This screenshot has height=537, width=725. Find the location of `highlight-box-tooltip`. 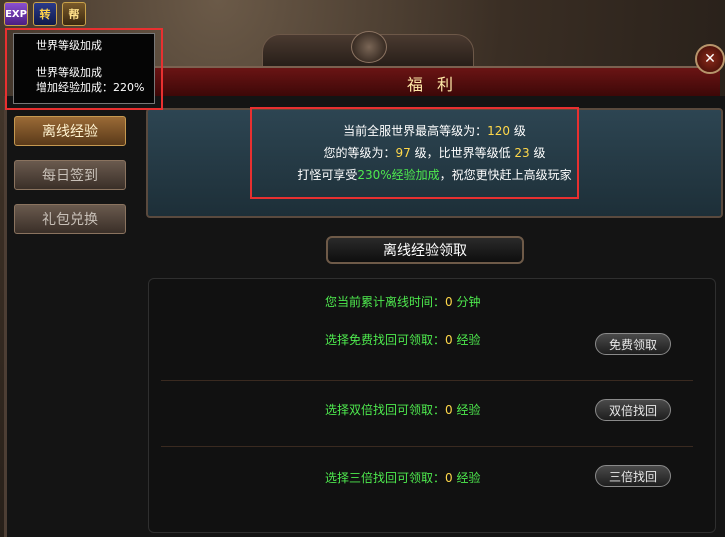

highlight-box-tooltip is located at coordinates (84, 69).